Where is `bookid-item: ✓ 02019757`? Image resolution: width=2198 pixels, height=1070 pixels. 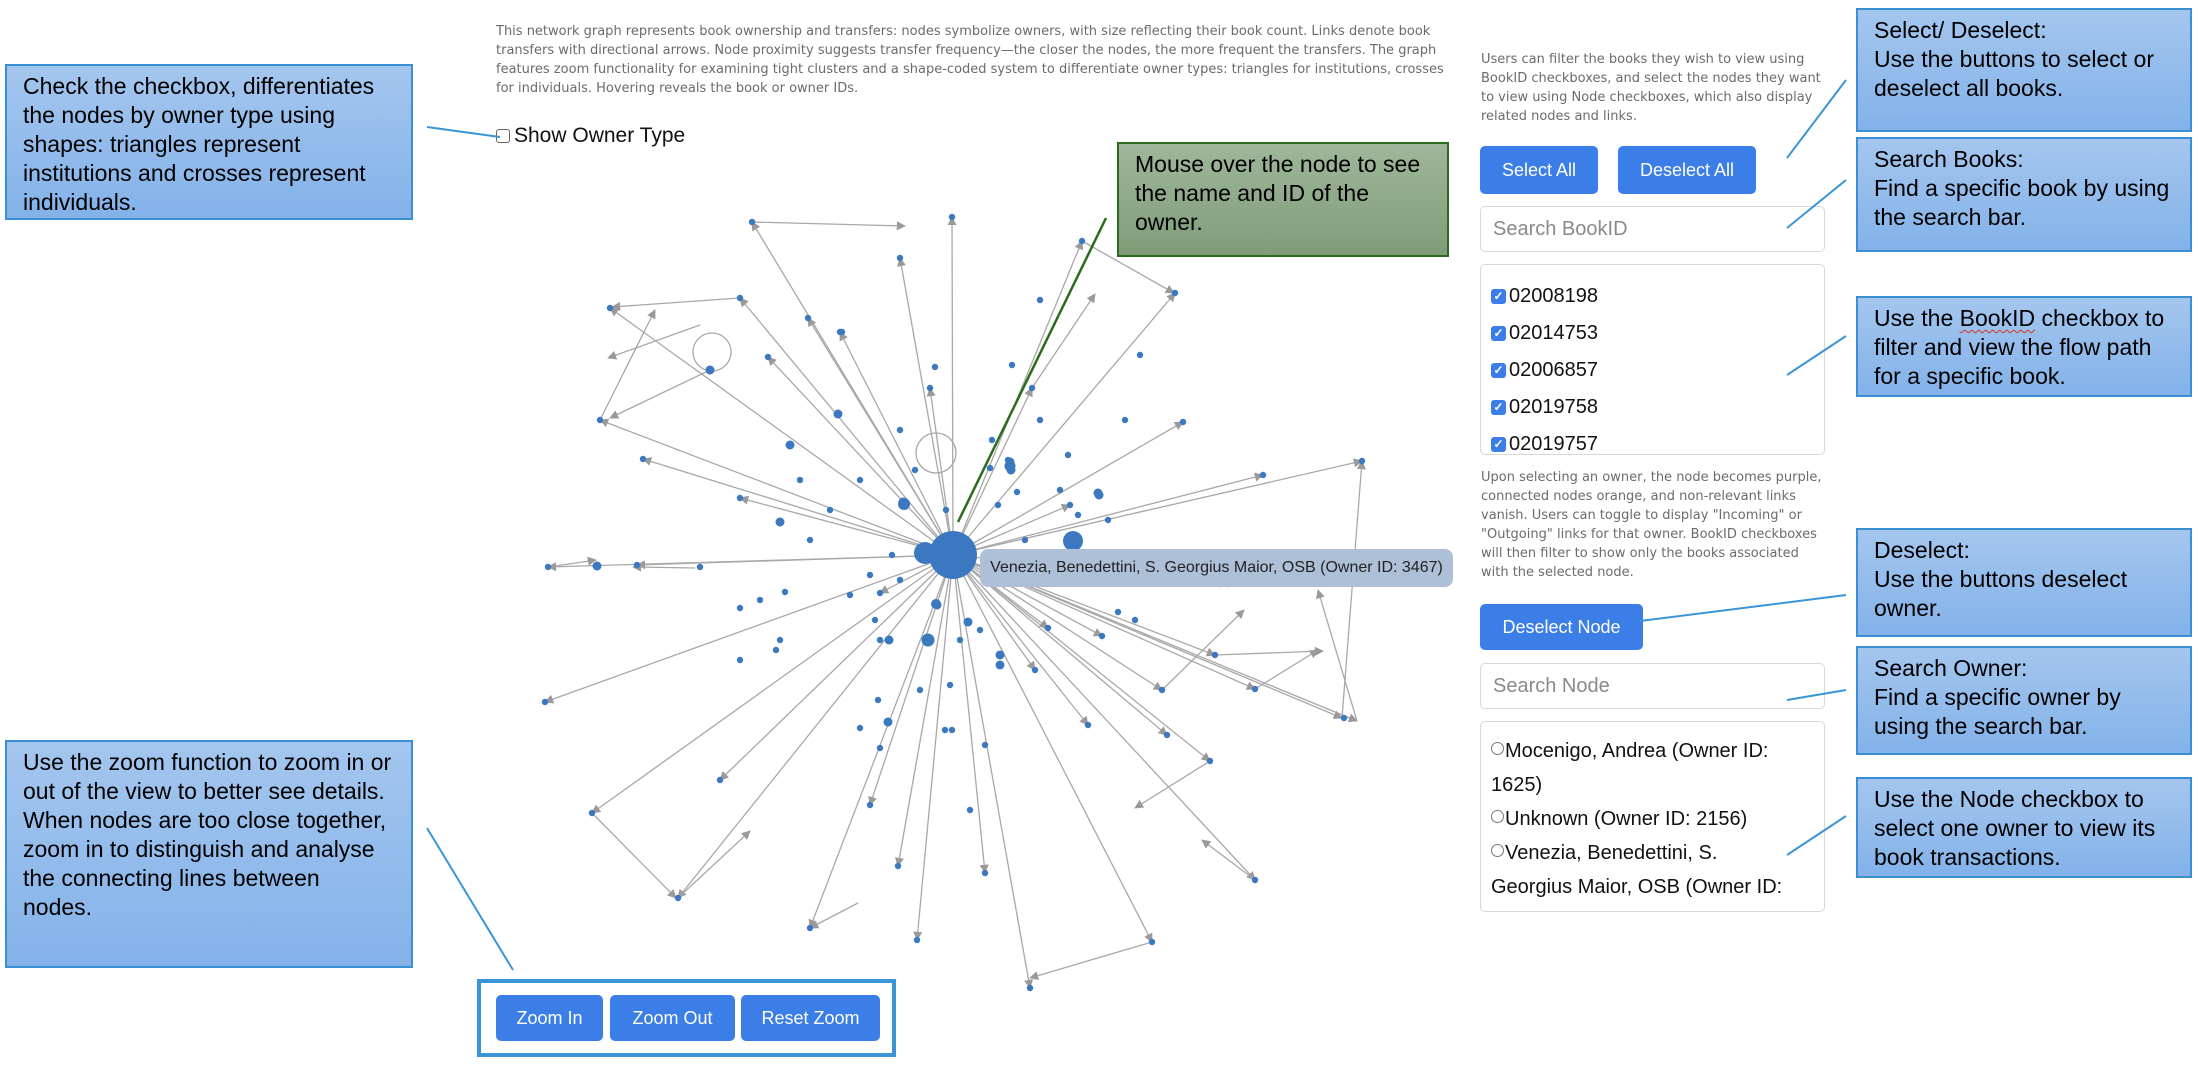 bookid-item: ✓ 02019757 is located at coordinates (1544, 443).